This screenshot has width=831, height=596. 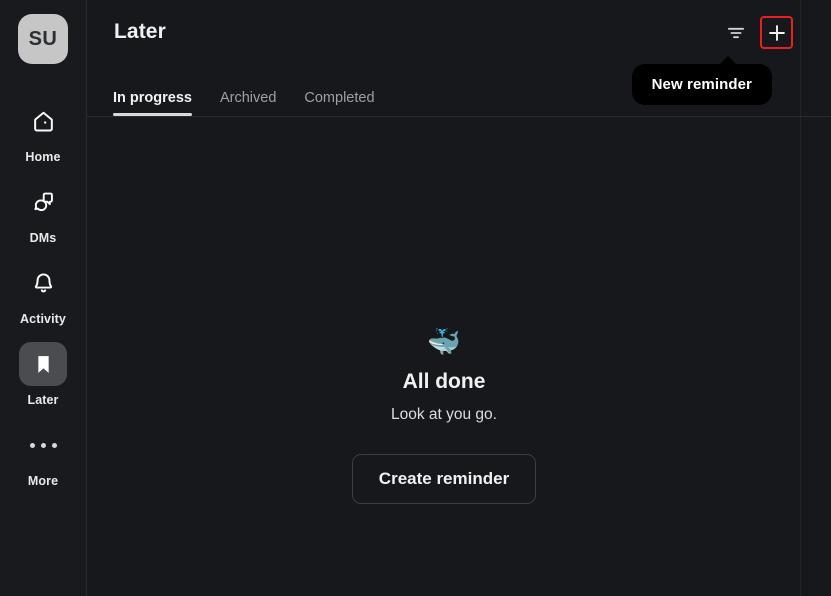 I want to click on more-icon, so click(x=43, y=445).